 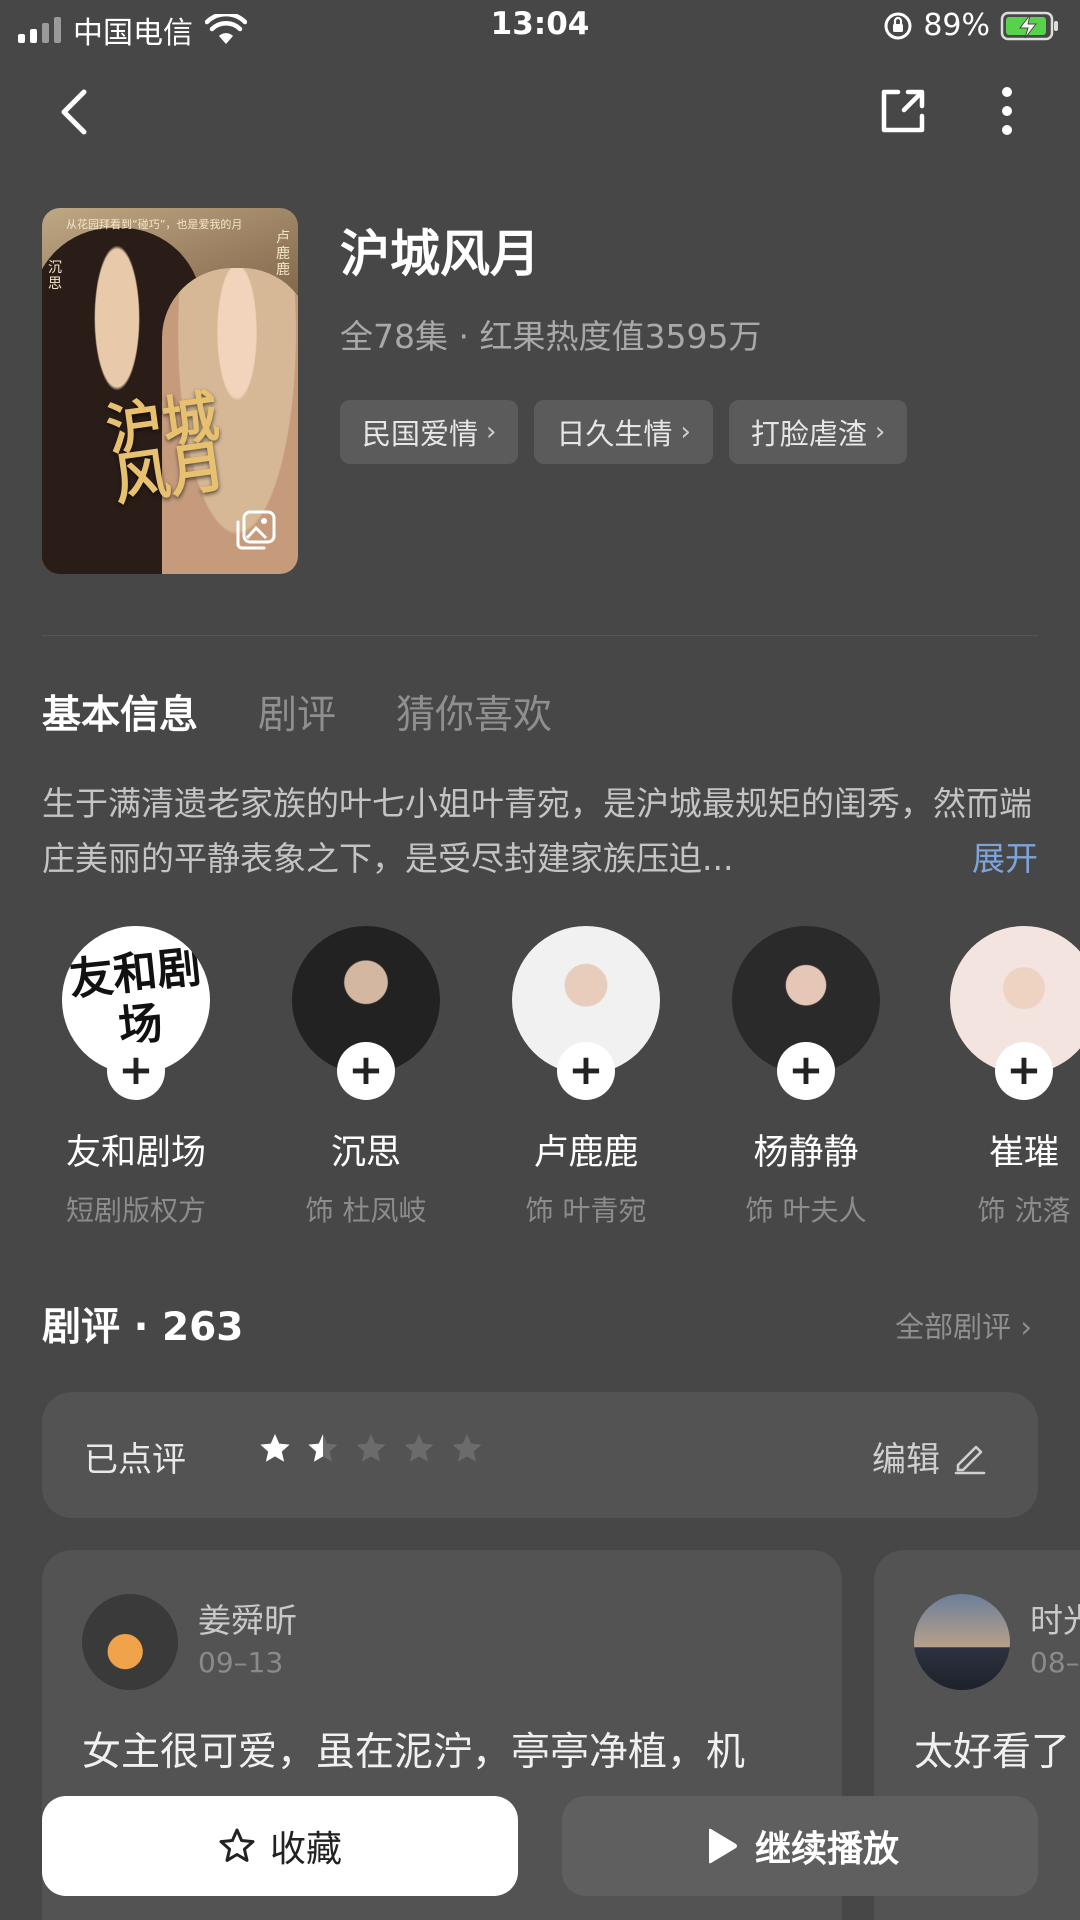 I want to click on cast-item: 友和剧场 + 友和剧场 短剧版权方, so click(x=136, y=1076).